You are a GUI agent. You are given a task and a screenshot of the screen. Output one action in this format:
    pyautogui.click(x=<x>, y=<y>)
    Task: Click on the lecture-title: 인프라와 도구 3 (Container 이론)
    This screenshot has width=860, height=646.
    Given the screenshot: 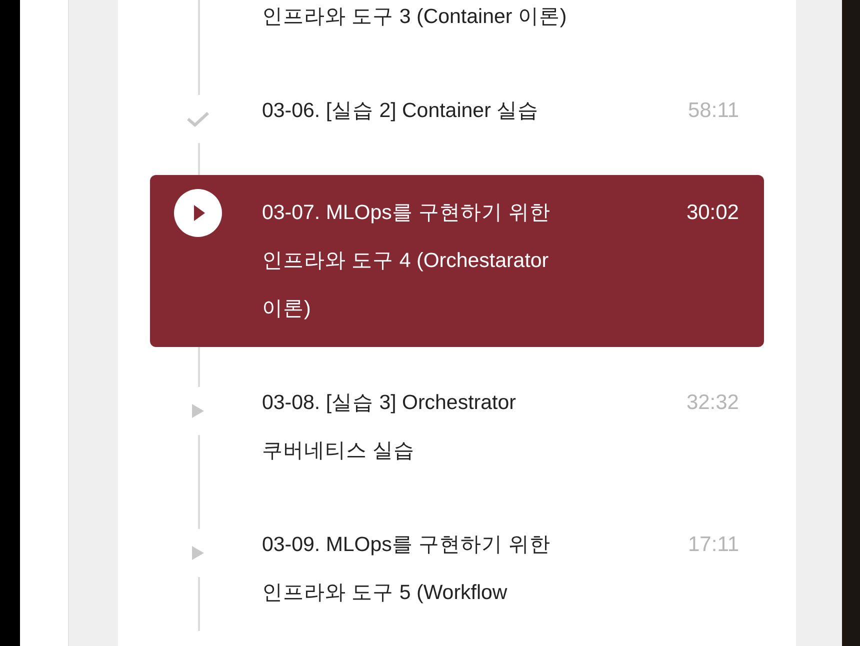 What is the action you would take?
    pyautogui.click(x=415, y=17)
    